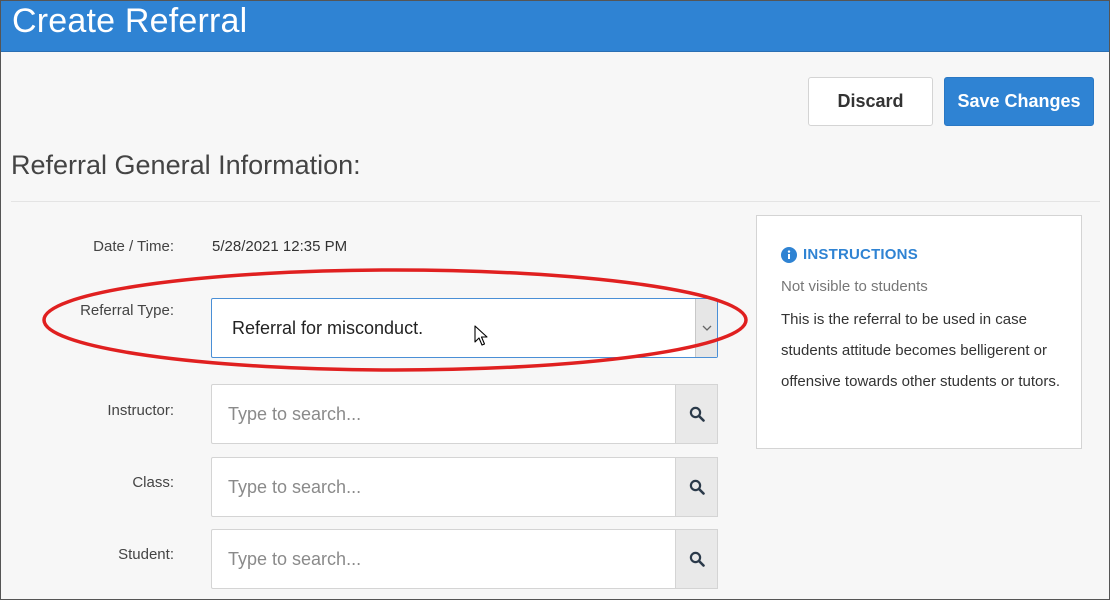 The height and width of the screenshot is (600, 1110). What do you see at coordinates (443, 559) in the screenshot?
I see `student-search-input` at bounding box center [443, 559].